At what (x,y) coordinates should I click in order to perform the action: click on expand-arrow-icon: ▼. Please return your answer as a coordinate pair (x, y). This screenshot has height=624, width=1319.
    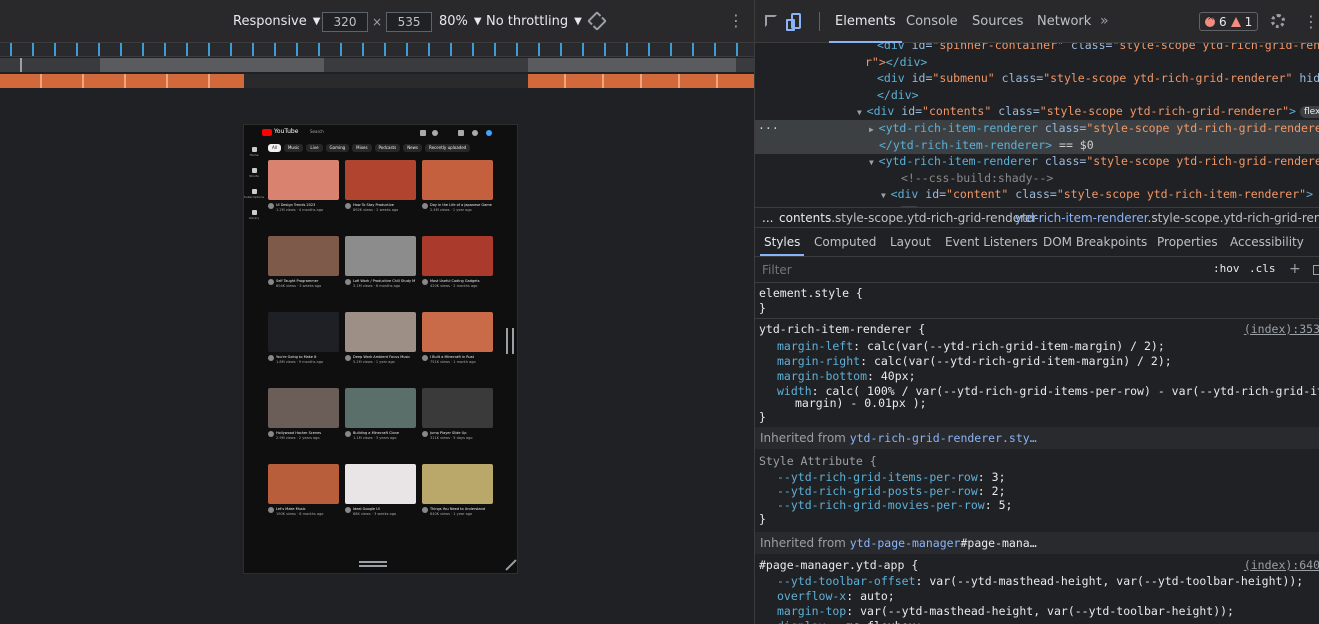
    Looking at the image, I should click on (886, 195).